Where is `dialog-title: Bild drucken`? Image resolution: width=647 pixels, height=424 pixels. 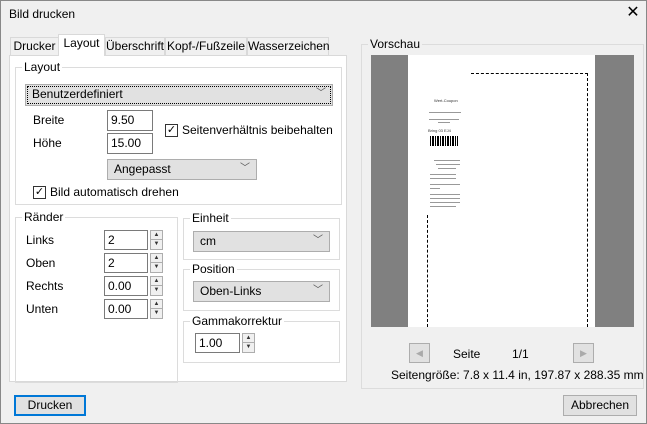 dialog-title: Bild drucken is located at coordinates (42, 14).